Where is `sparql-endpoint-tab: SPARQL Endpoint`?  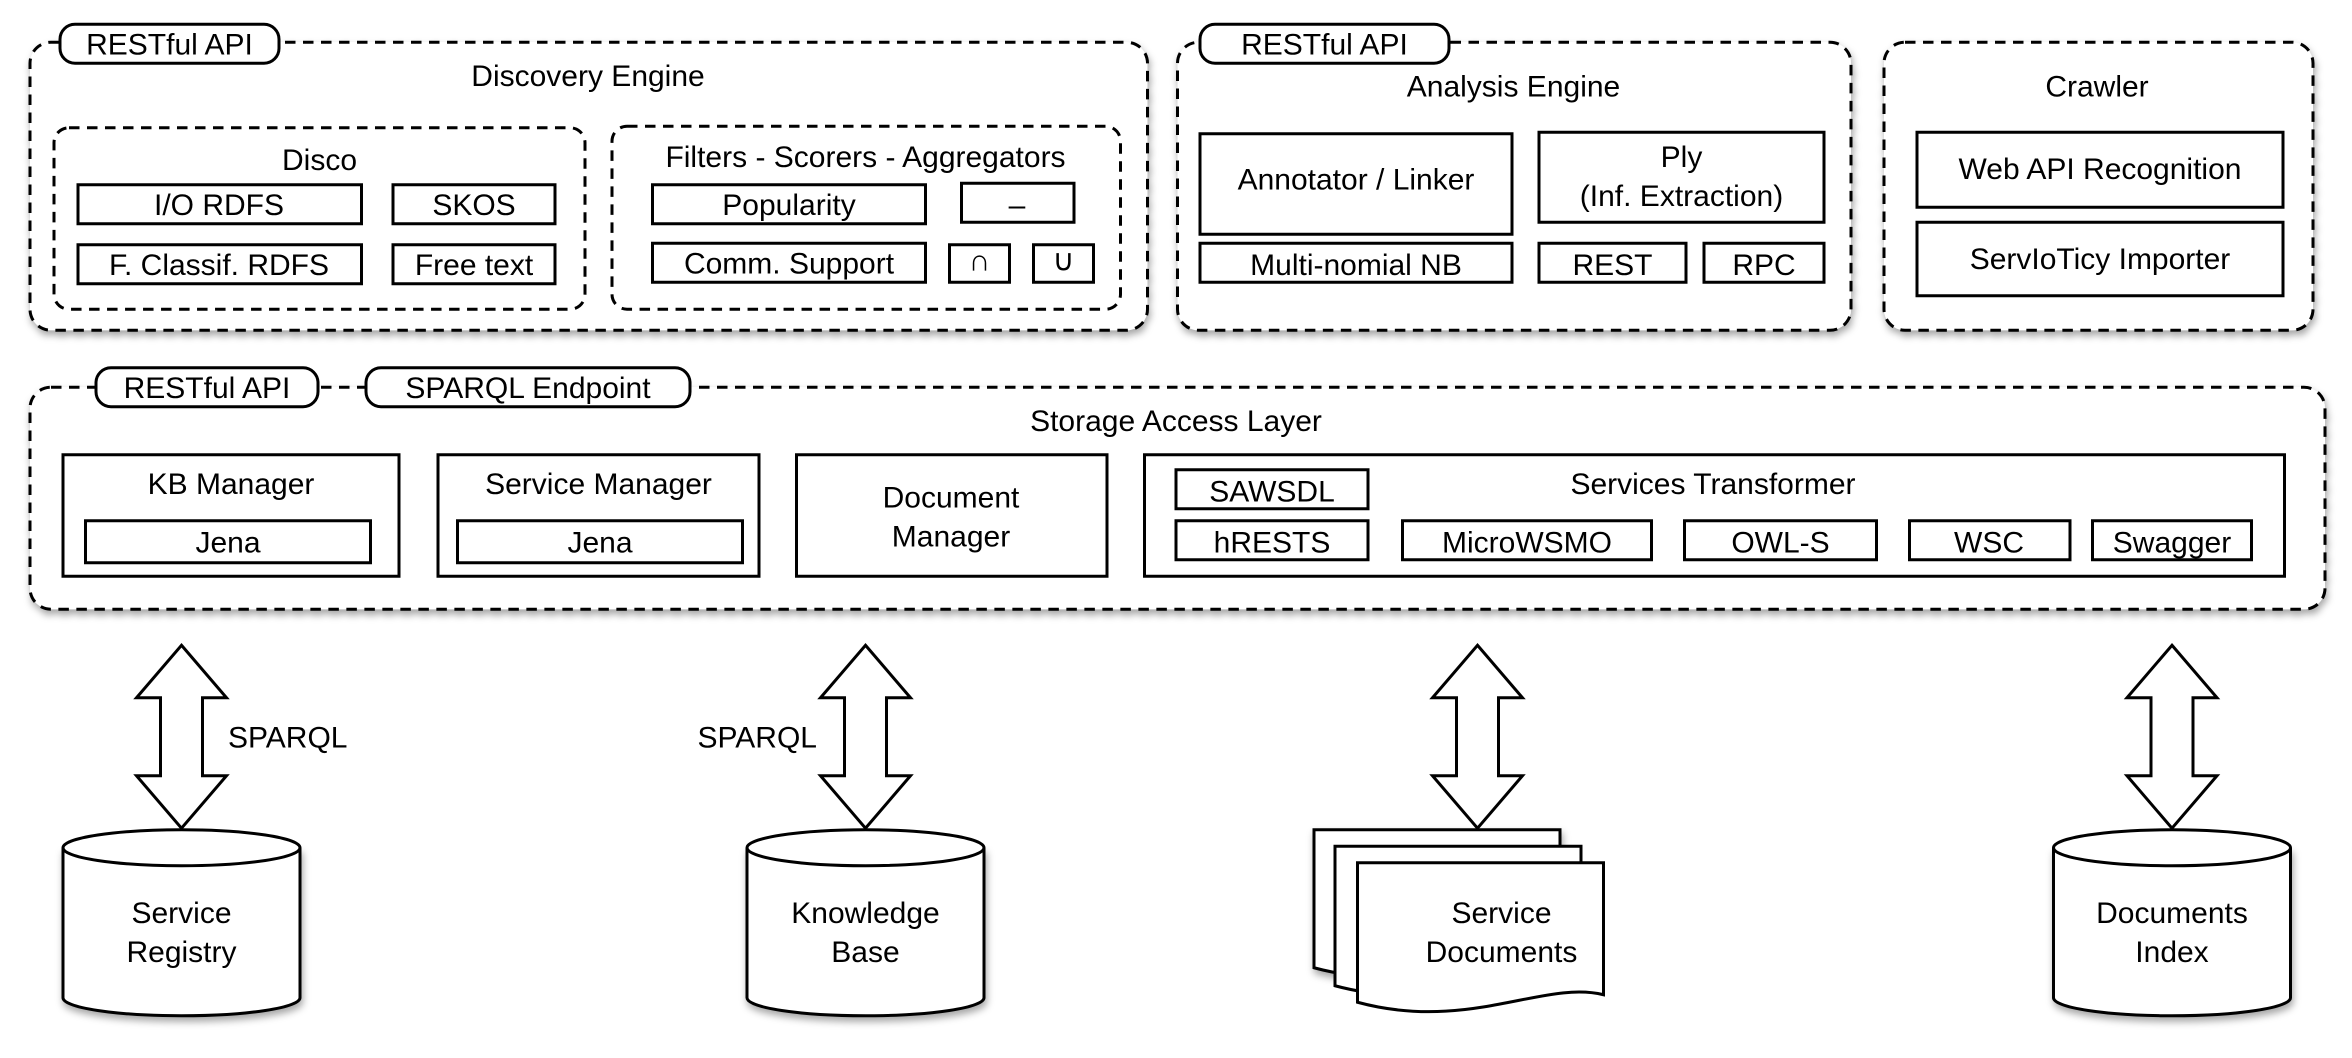
sparql-endpoint-tab: SPARQL Endpoint is located at coordinates (528, 387).